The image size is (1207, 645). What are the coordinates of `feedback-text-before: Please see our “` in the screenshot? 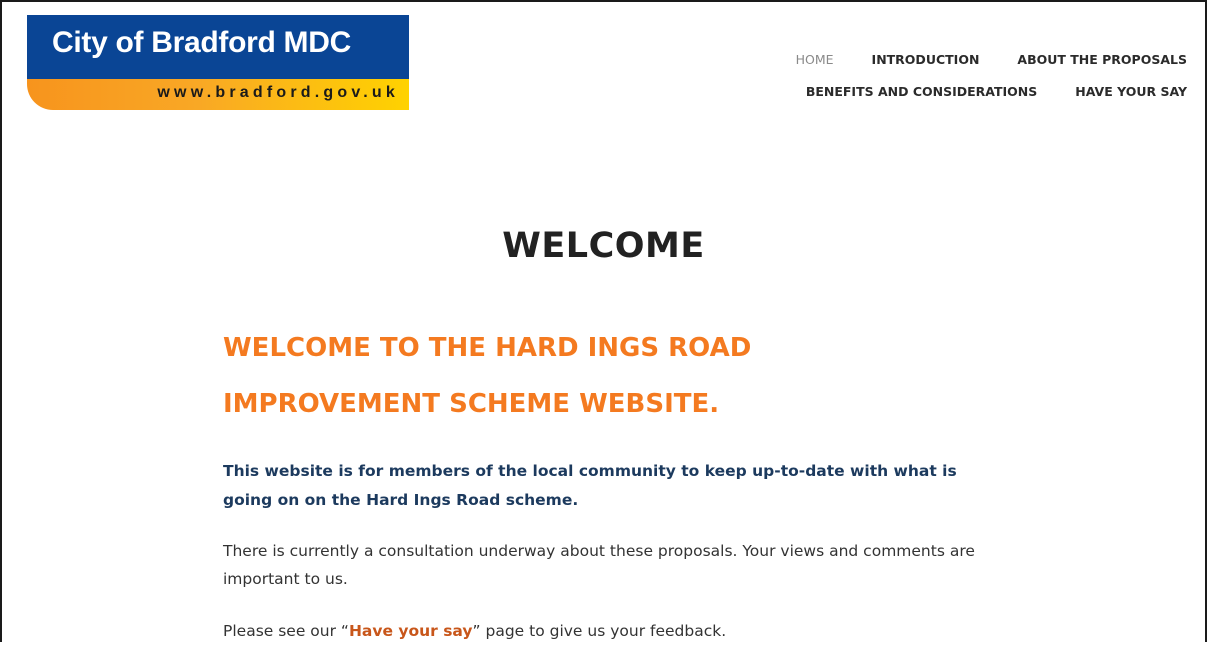 It's located at (286, 631).